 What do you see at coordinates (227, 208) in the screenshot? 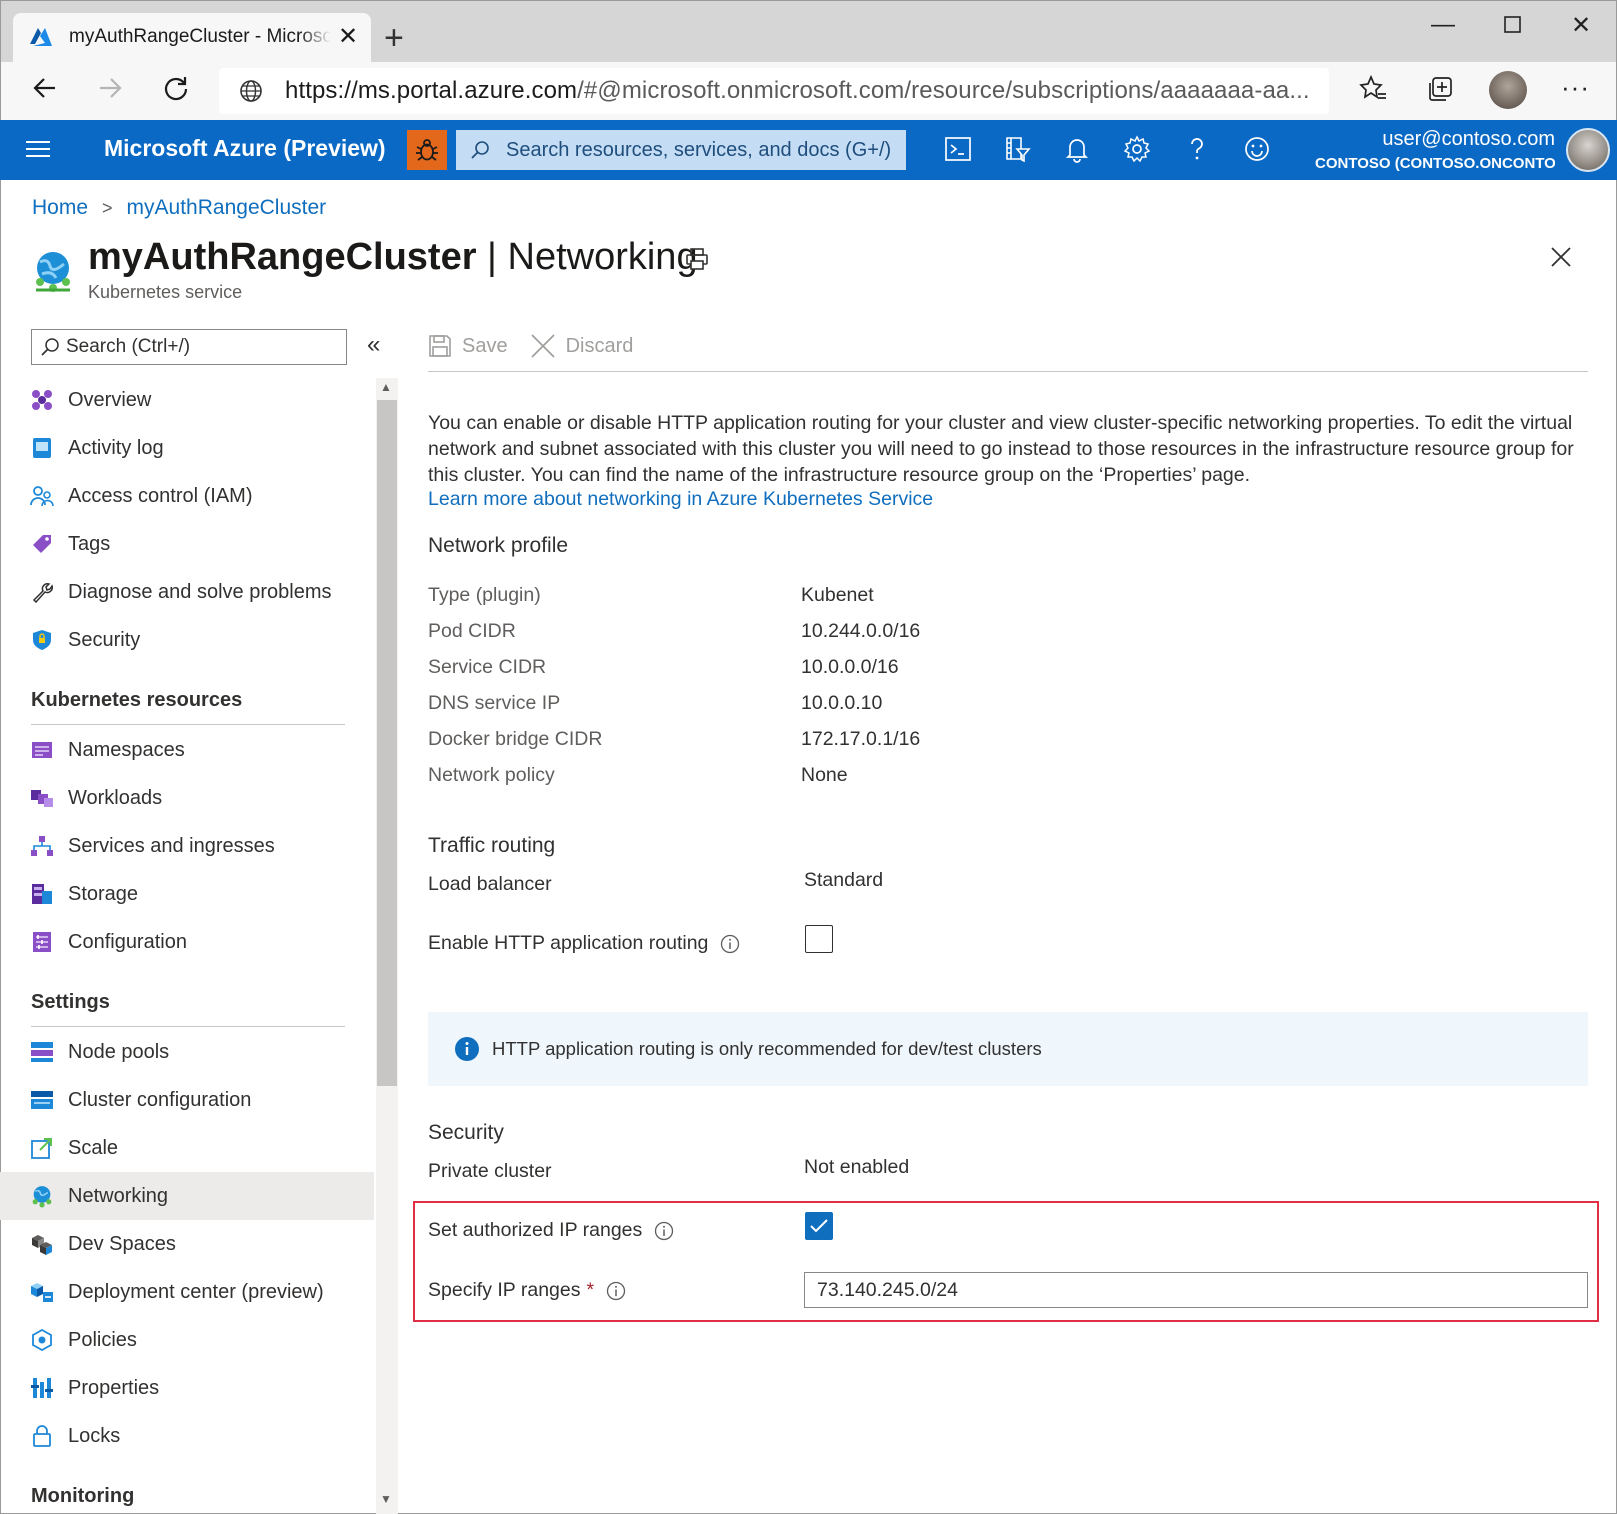
I see `breadcrumb-resource: myAuthRangeCluster` at bounding box center [227, 208].